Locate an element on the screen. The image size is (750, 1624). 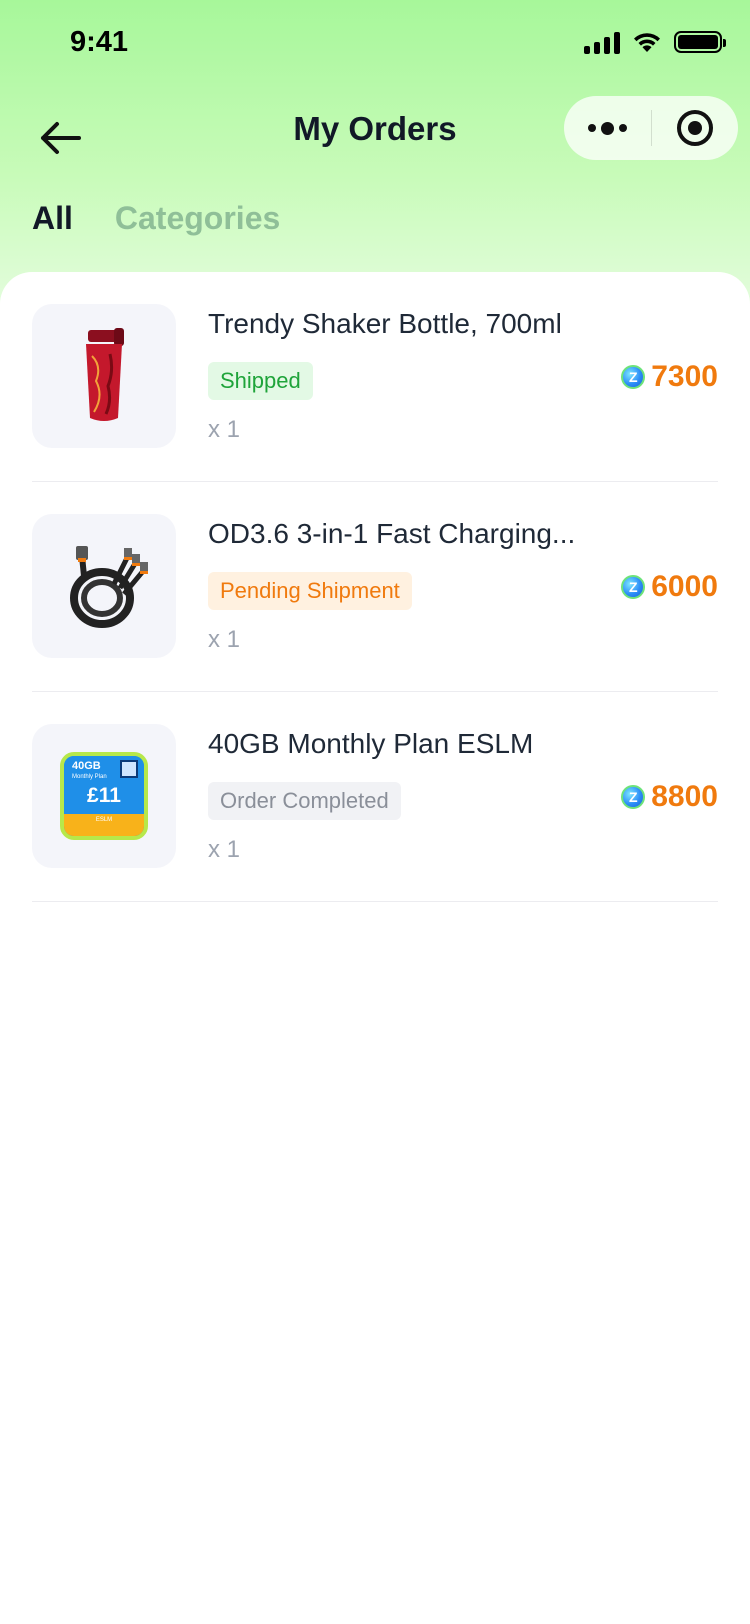
product-image: 40GB Monthly Plan £11 ESLM is located at coordinates (104, 796).